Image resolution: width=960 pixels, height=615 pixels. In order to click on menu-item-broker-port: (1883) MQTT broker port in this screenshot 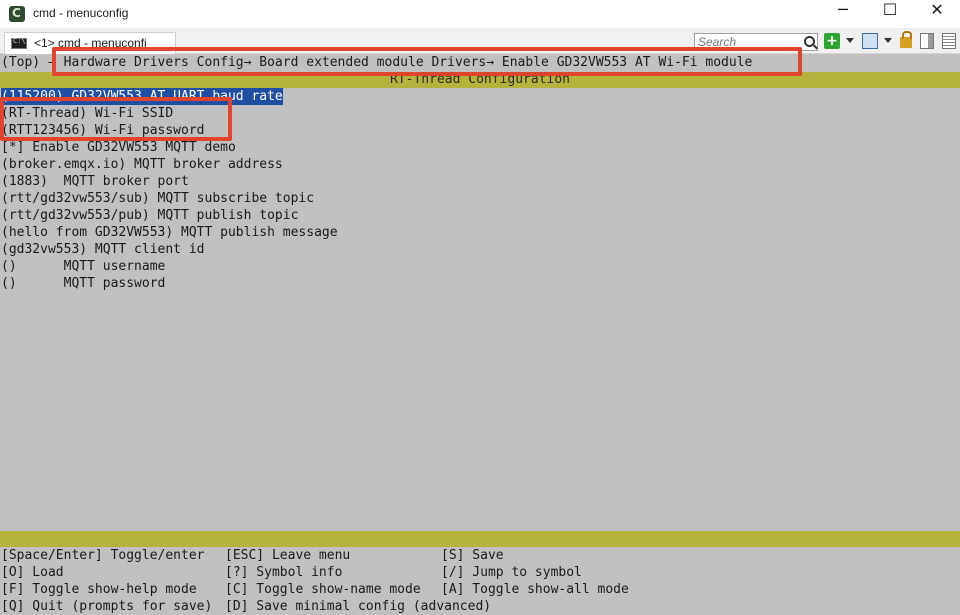, I will do `click(95, 181)`.